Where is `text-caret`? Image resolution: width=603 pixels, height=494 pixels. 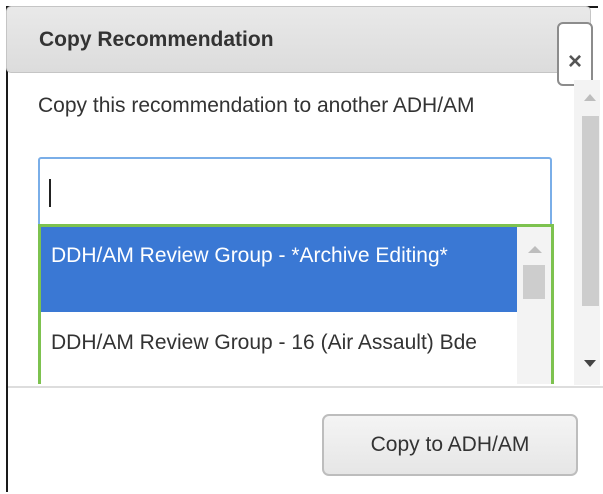 text-caret is located at coordinates (50, 193).